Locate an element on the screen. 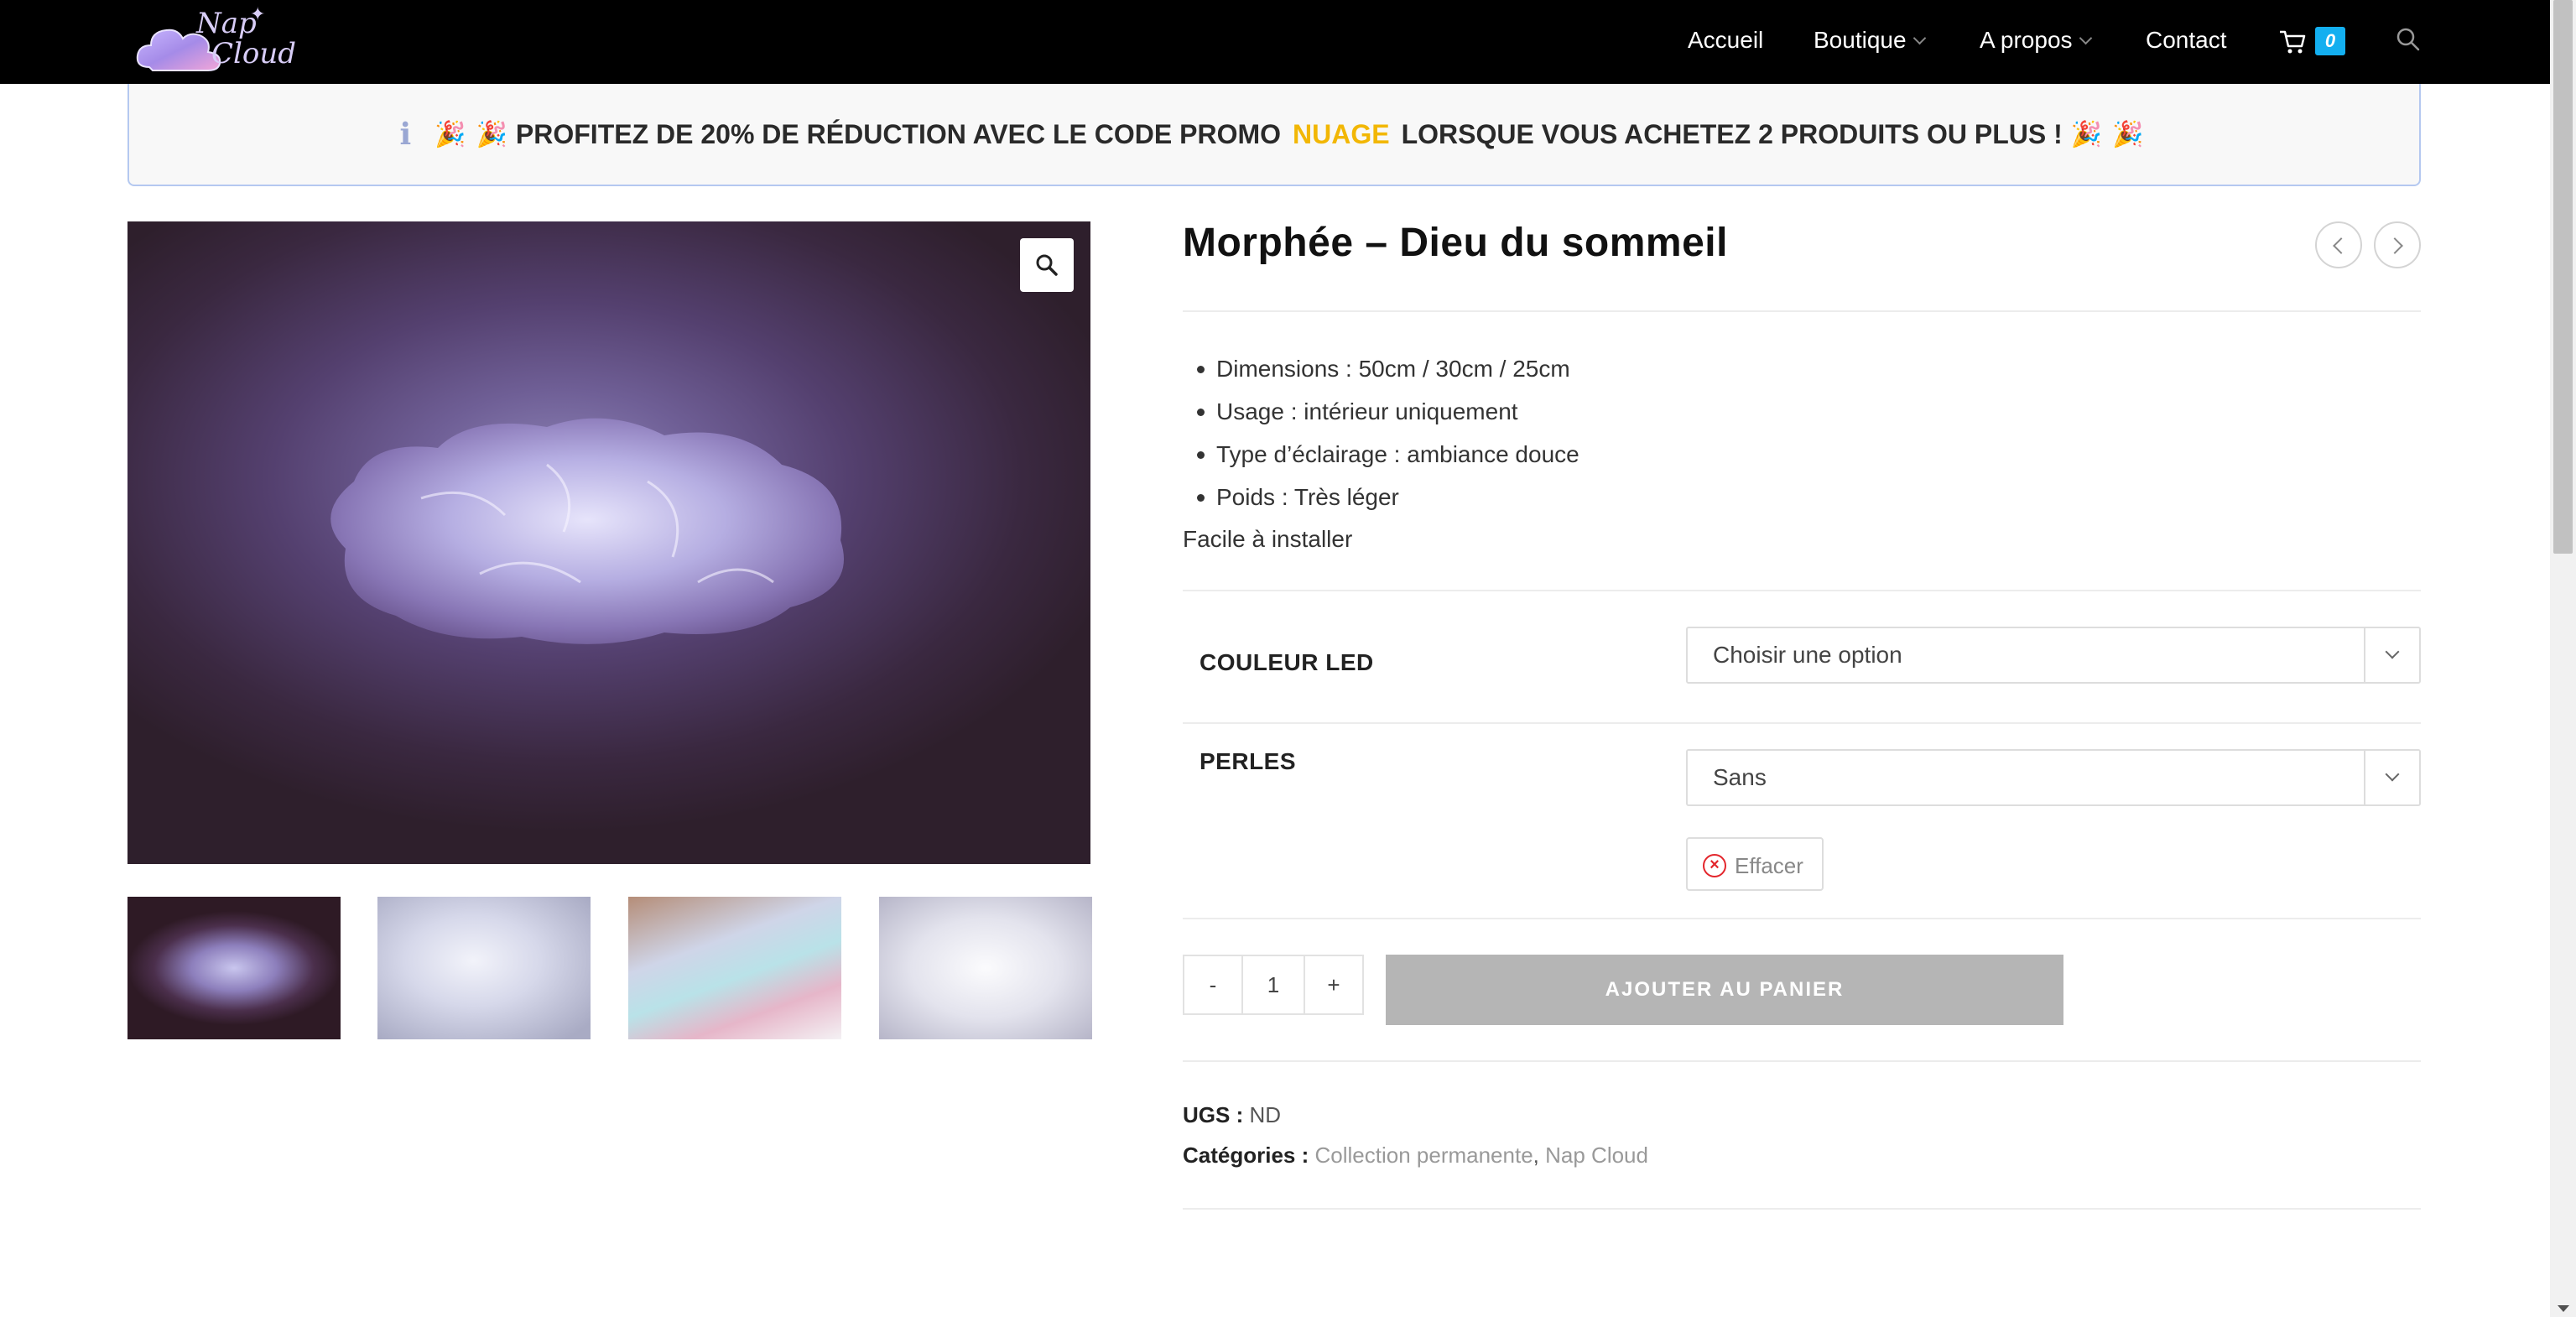  cloud-lamp-image is located at coordinates (587, 531).